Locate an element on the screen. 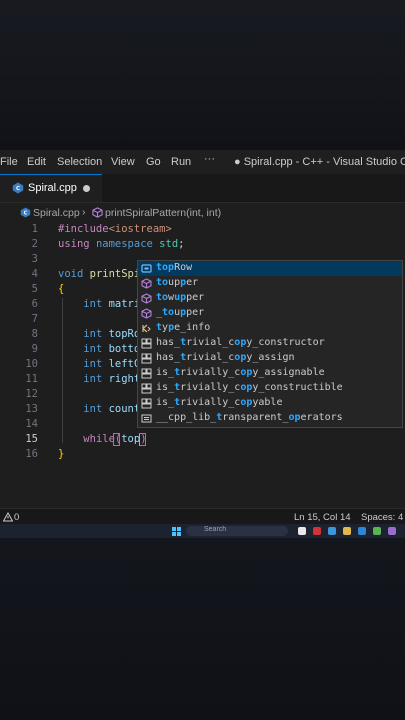  token-botto: botto is located at coordinates (124, 349).